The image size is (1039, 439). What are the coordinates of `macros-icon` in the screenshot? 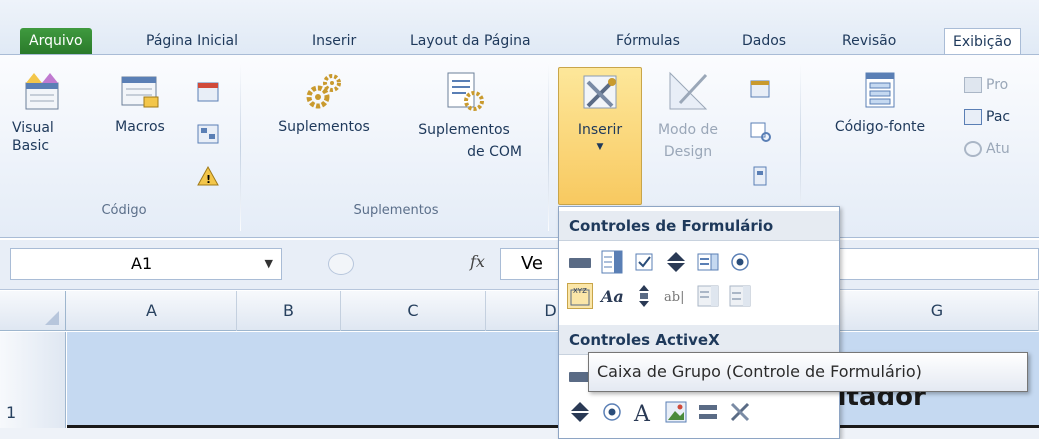 It's located at (140, 92).